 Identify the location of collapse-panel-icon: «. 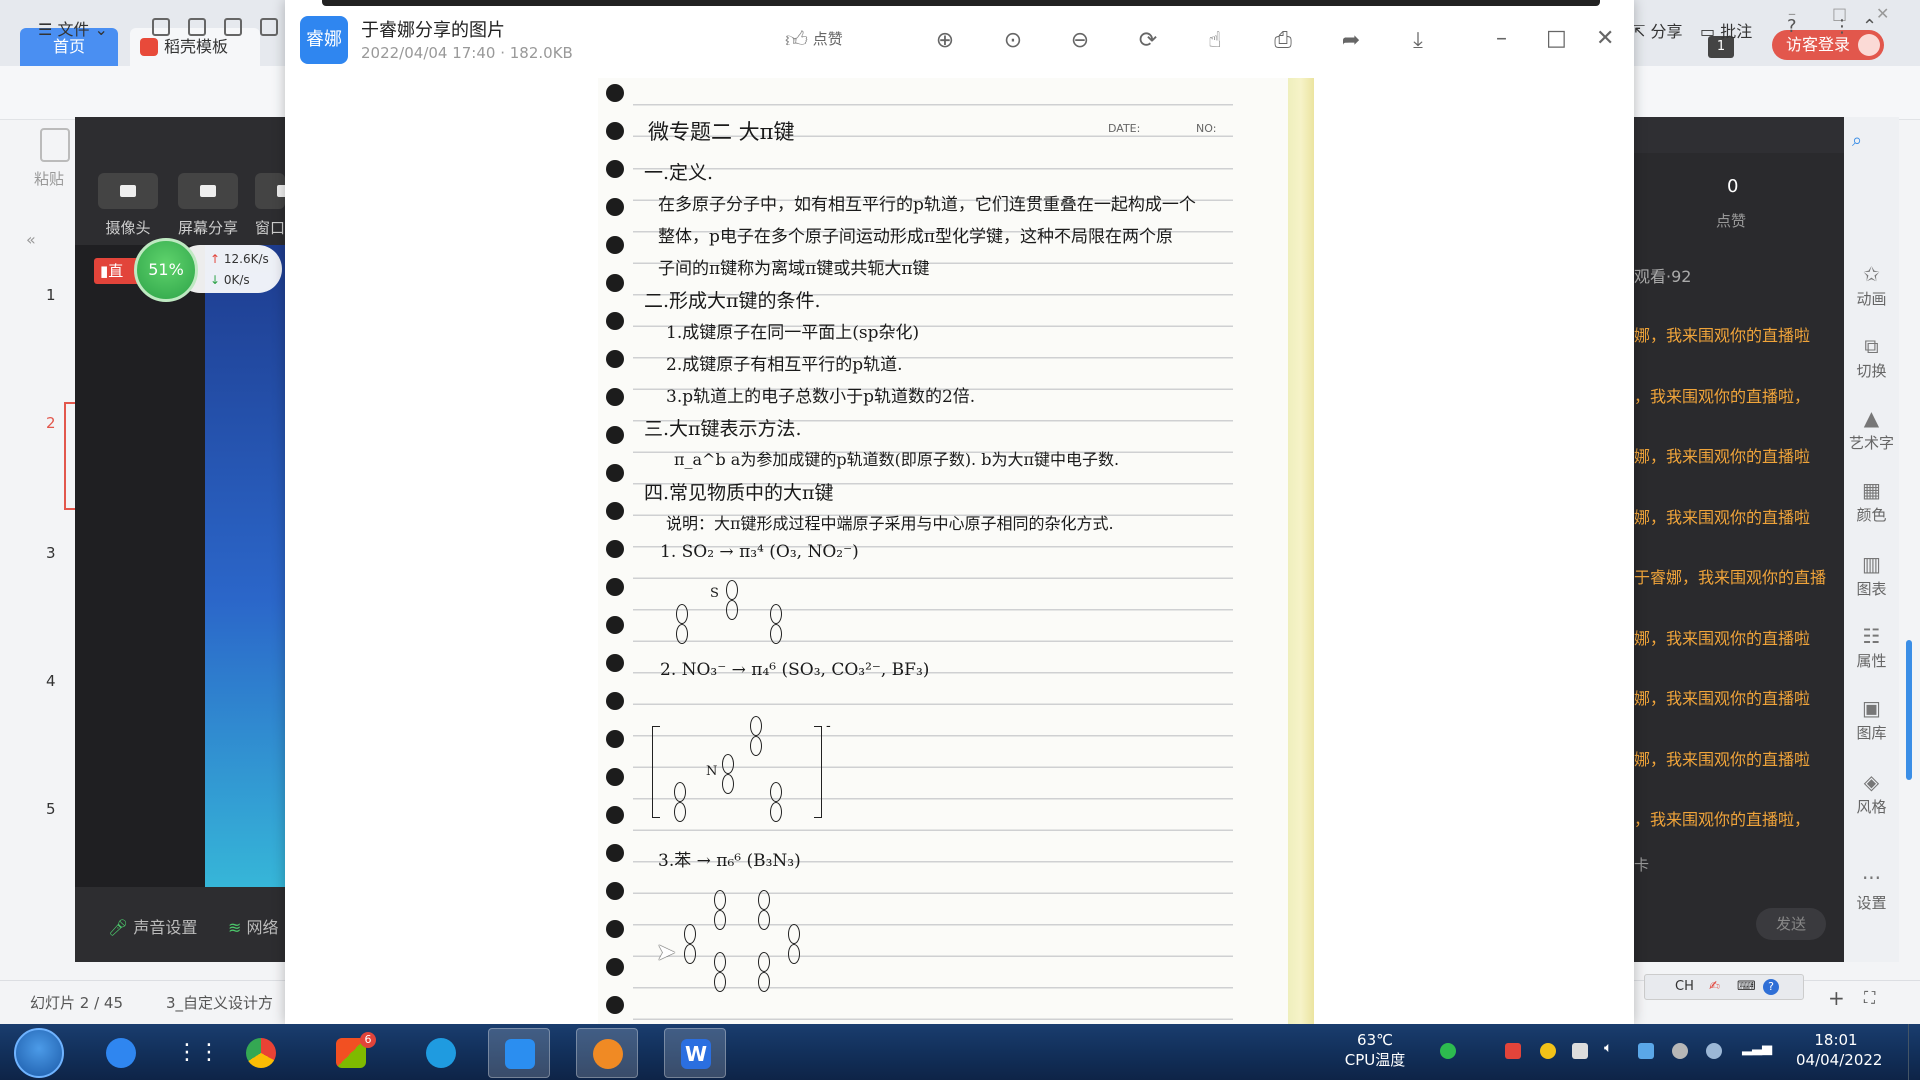
(31, 239).